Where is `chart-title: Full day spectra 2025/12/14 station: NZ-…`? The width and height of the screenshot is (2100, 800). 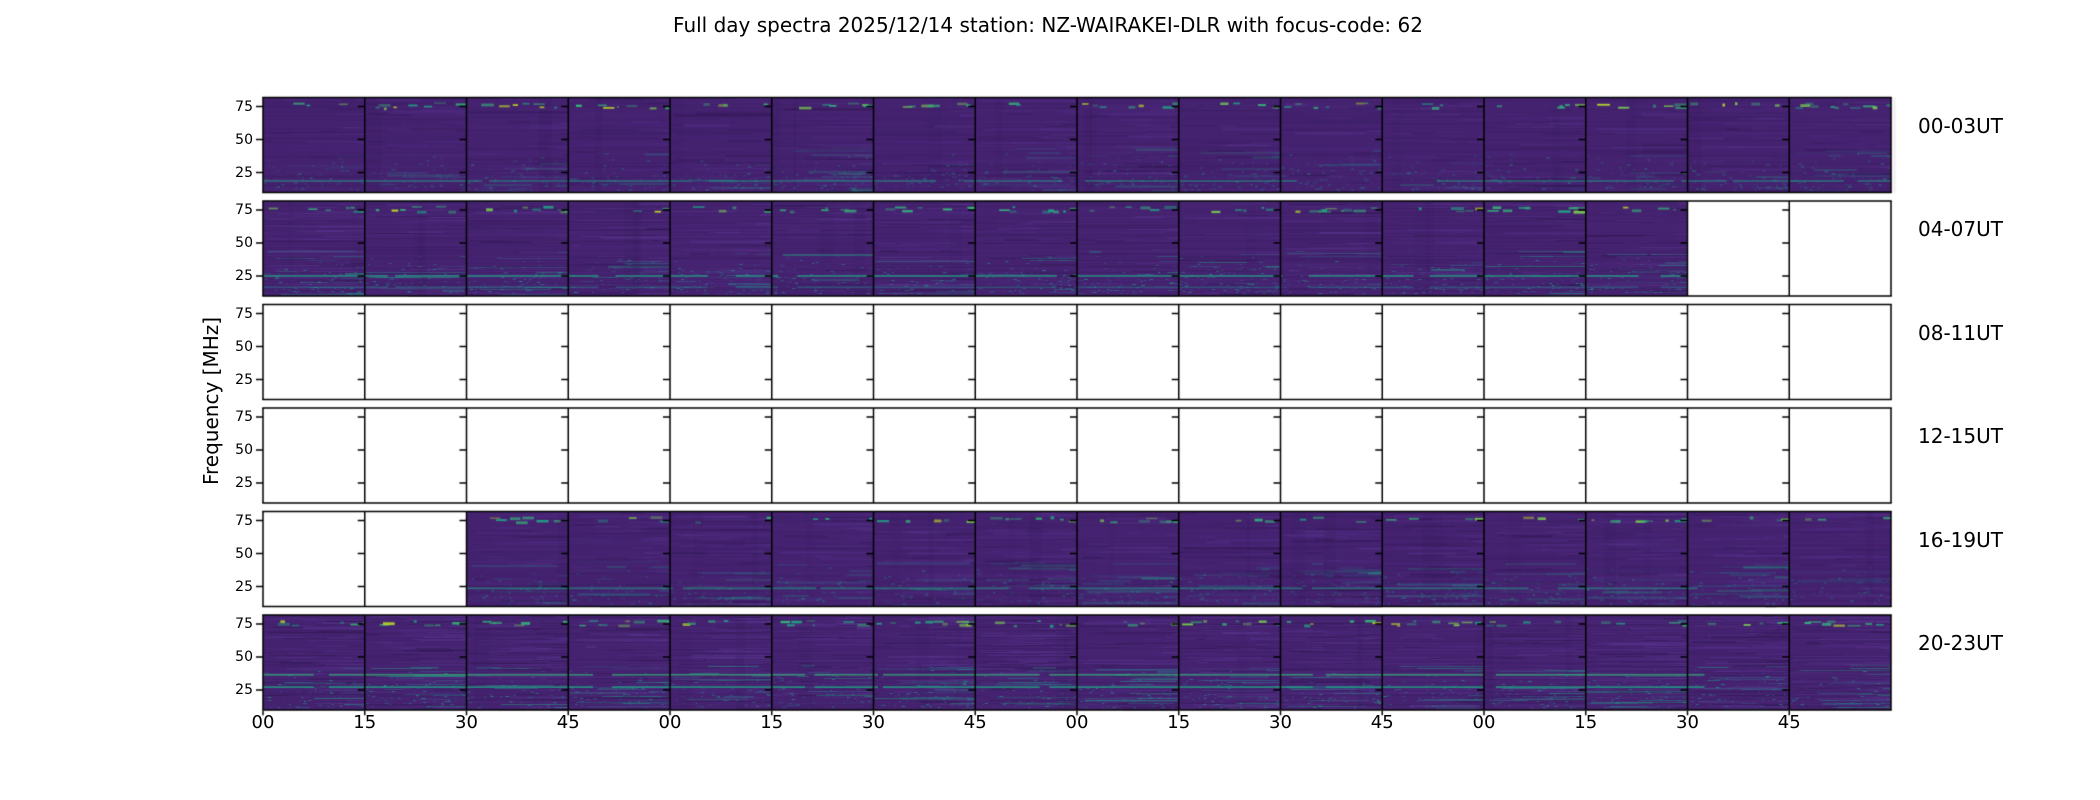 chart-title: Full day spectra 2025/12/14 station: NZ-… is located at coordinates (1048, 25).